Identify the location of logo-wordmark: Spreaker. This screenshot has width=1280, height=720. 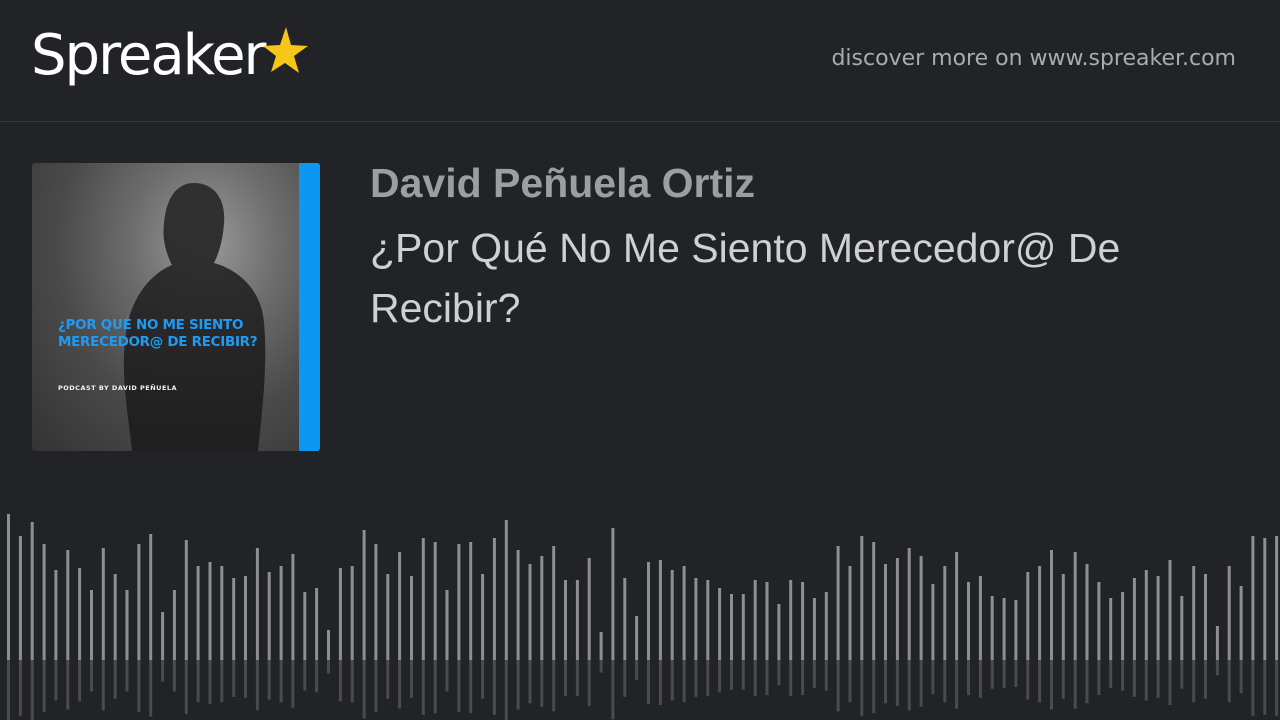
(149, 55).